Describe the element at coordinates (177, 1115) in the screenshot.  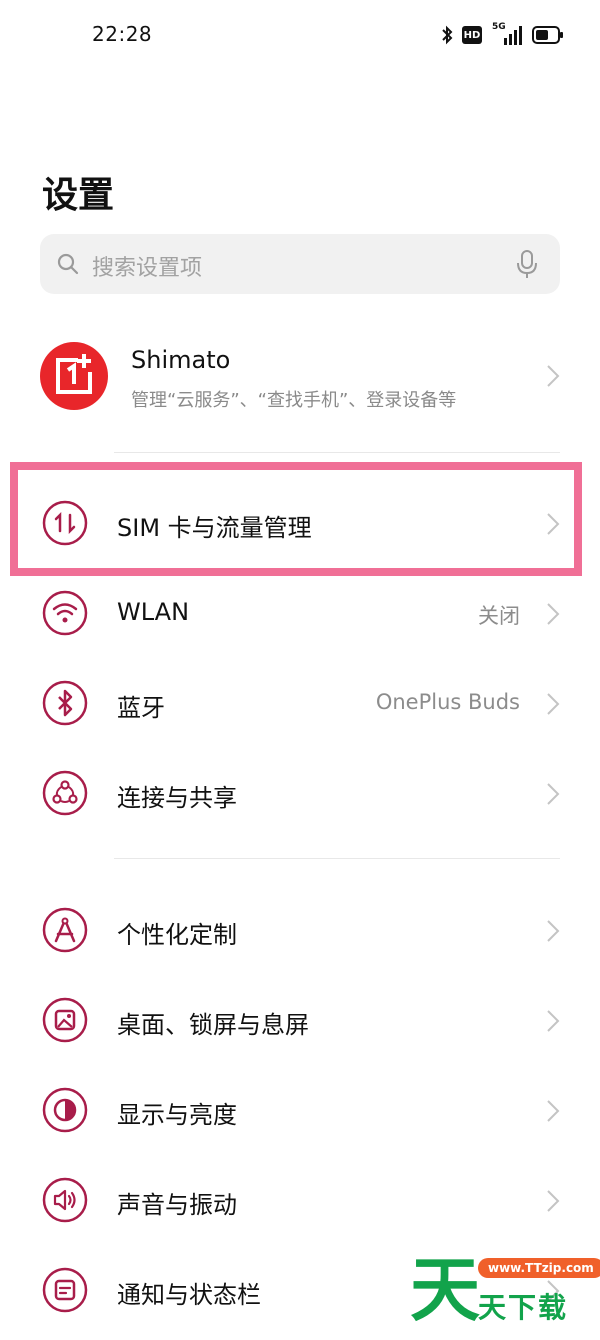
I see `settings-item-label: 显示与亮度` at that location.